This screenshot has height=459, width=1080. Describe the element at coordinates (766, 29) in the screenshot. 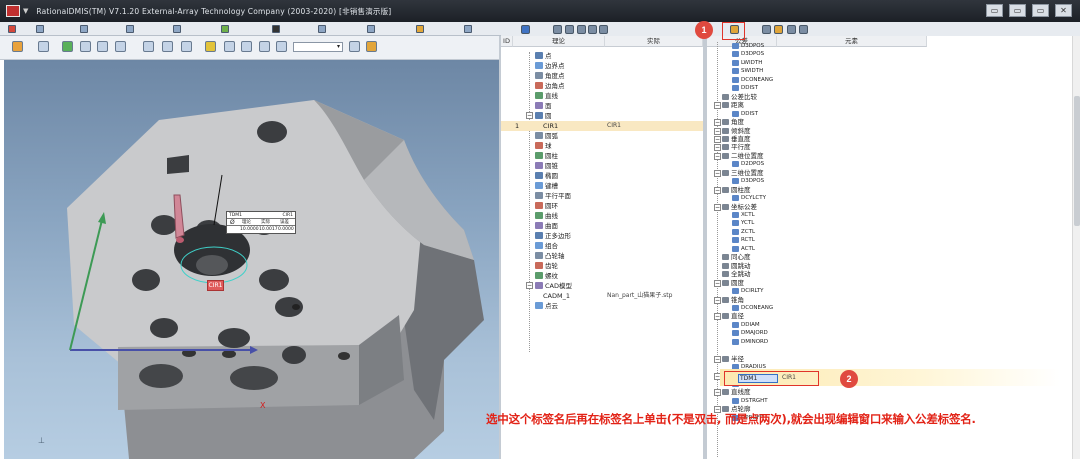

I see `tol-filter-a-icon` at that location.